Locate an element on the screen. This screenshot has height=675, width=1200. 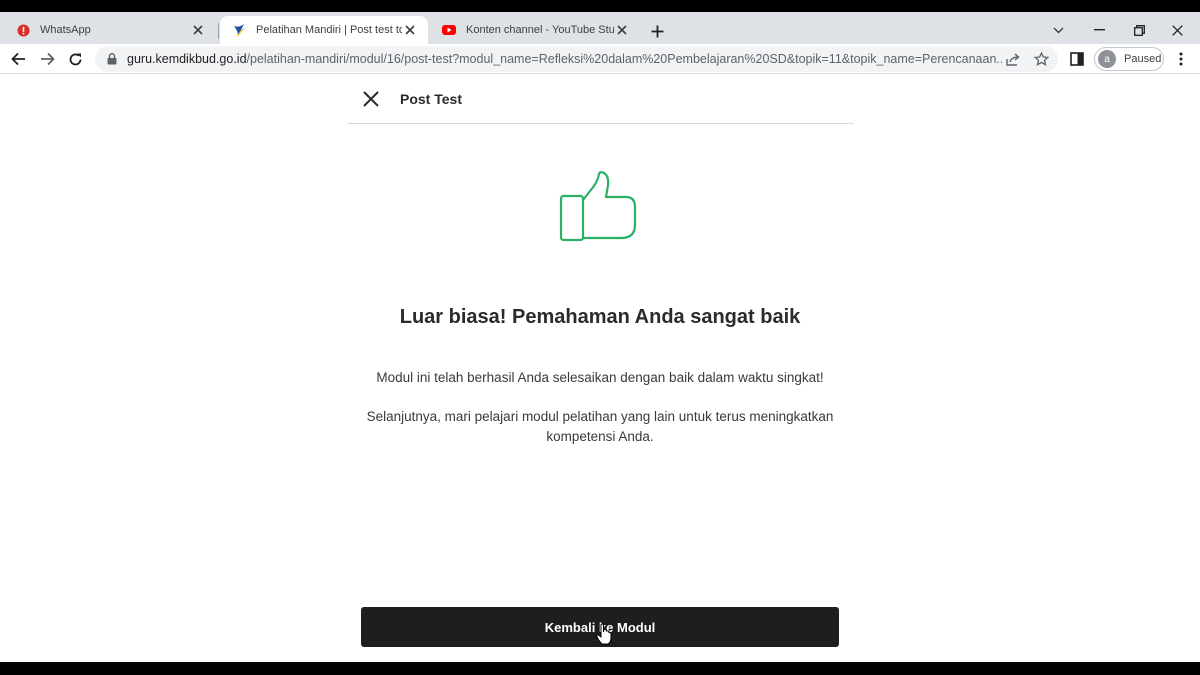
url-host: guru.kemdikbud.go.id is located at coordinates (187, 59).